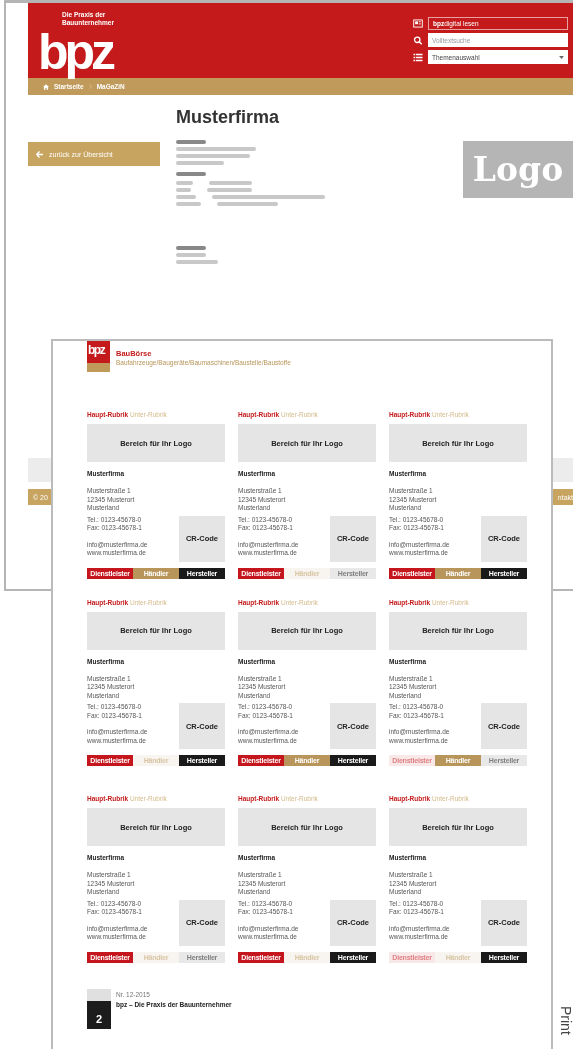 The height and width of the screenshot is (1049, 573). Describe the element at coordinates (561, 57) in the screenshot. I see `caret-icon` at that location.